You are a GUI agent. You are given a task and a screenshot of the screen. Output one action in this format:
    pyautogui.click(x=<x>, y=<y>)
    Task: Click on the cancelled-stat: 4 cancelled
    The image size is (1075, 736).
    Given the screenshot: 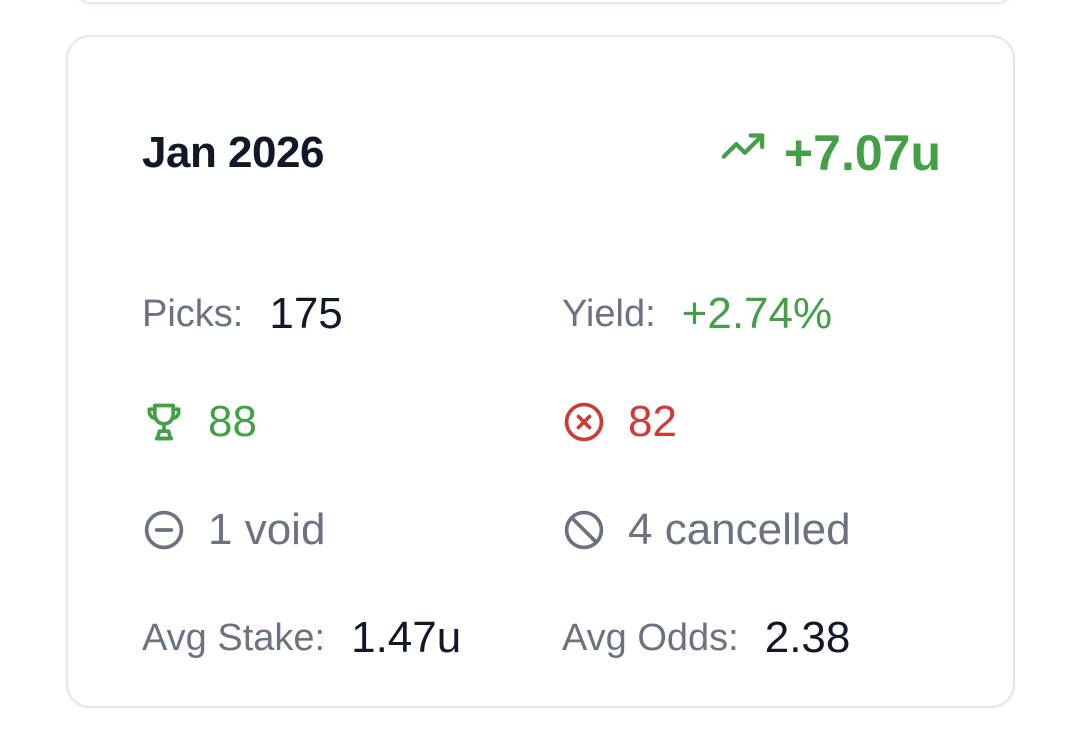 What is the action you would take?
    pyautogui.click(x=706, y=530)
    